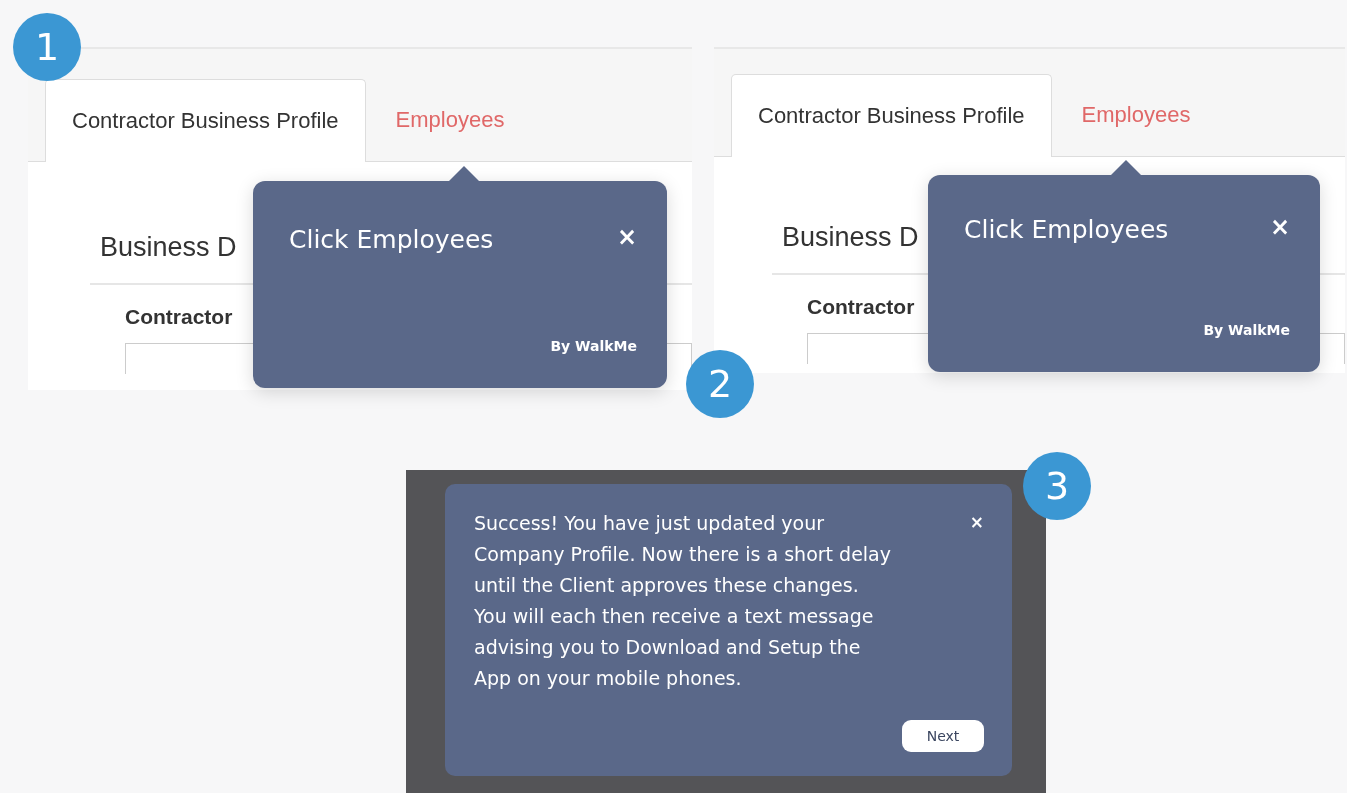 This screenshot has width=1347, height=793. I want to click on step-badge: 2, so click(720, 384).